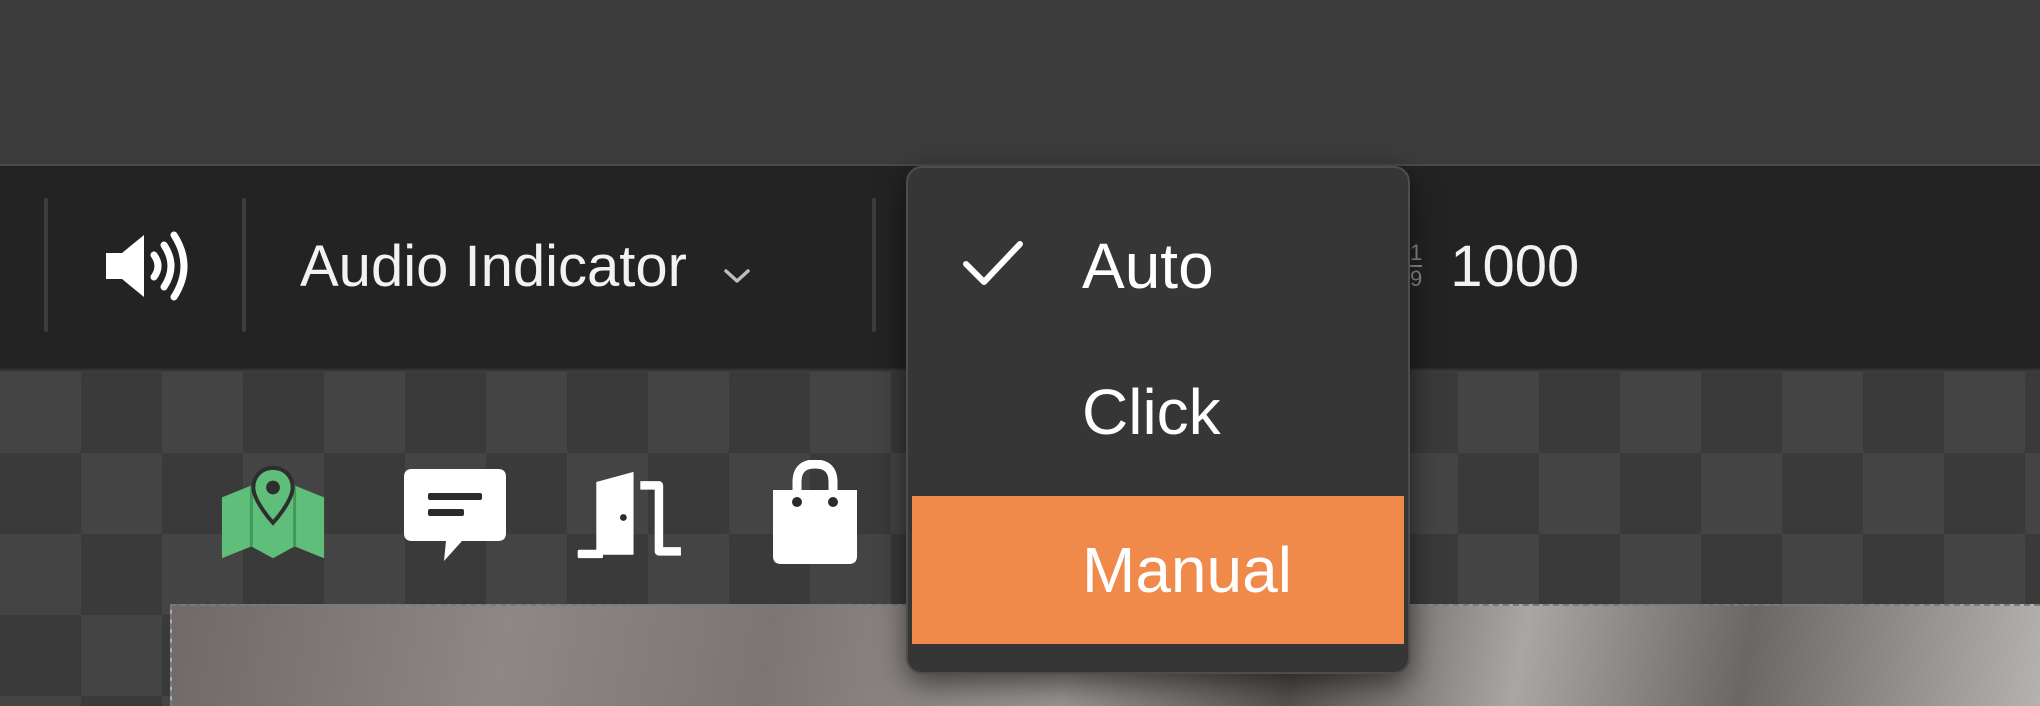 The height and width of the screenshot is (706, 2040). I want to click on menu-item-manual: Manual, so click(1158, 570).